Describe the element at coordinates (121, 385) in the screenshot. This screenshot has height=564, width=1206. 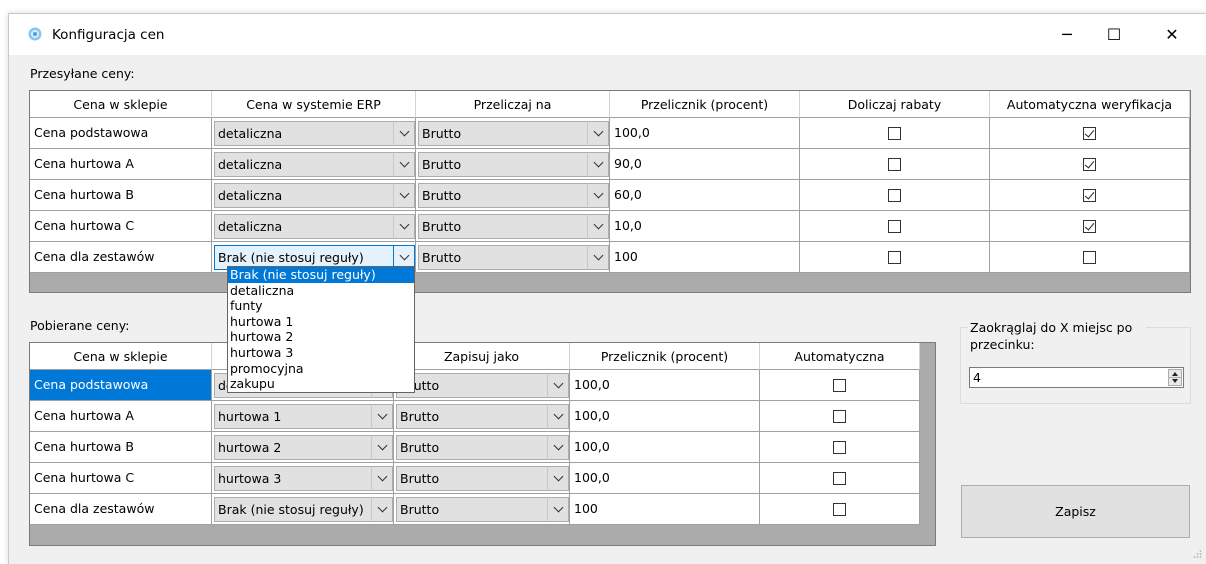
I see `shop-price-cell: Cena podstawowa` at that location.